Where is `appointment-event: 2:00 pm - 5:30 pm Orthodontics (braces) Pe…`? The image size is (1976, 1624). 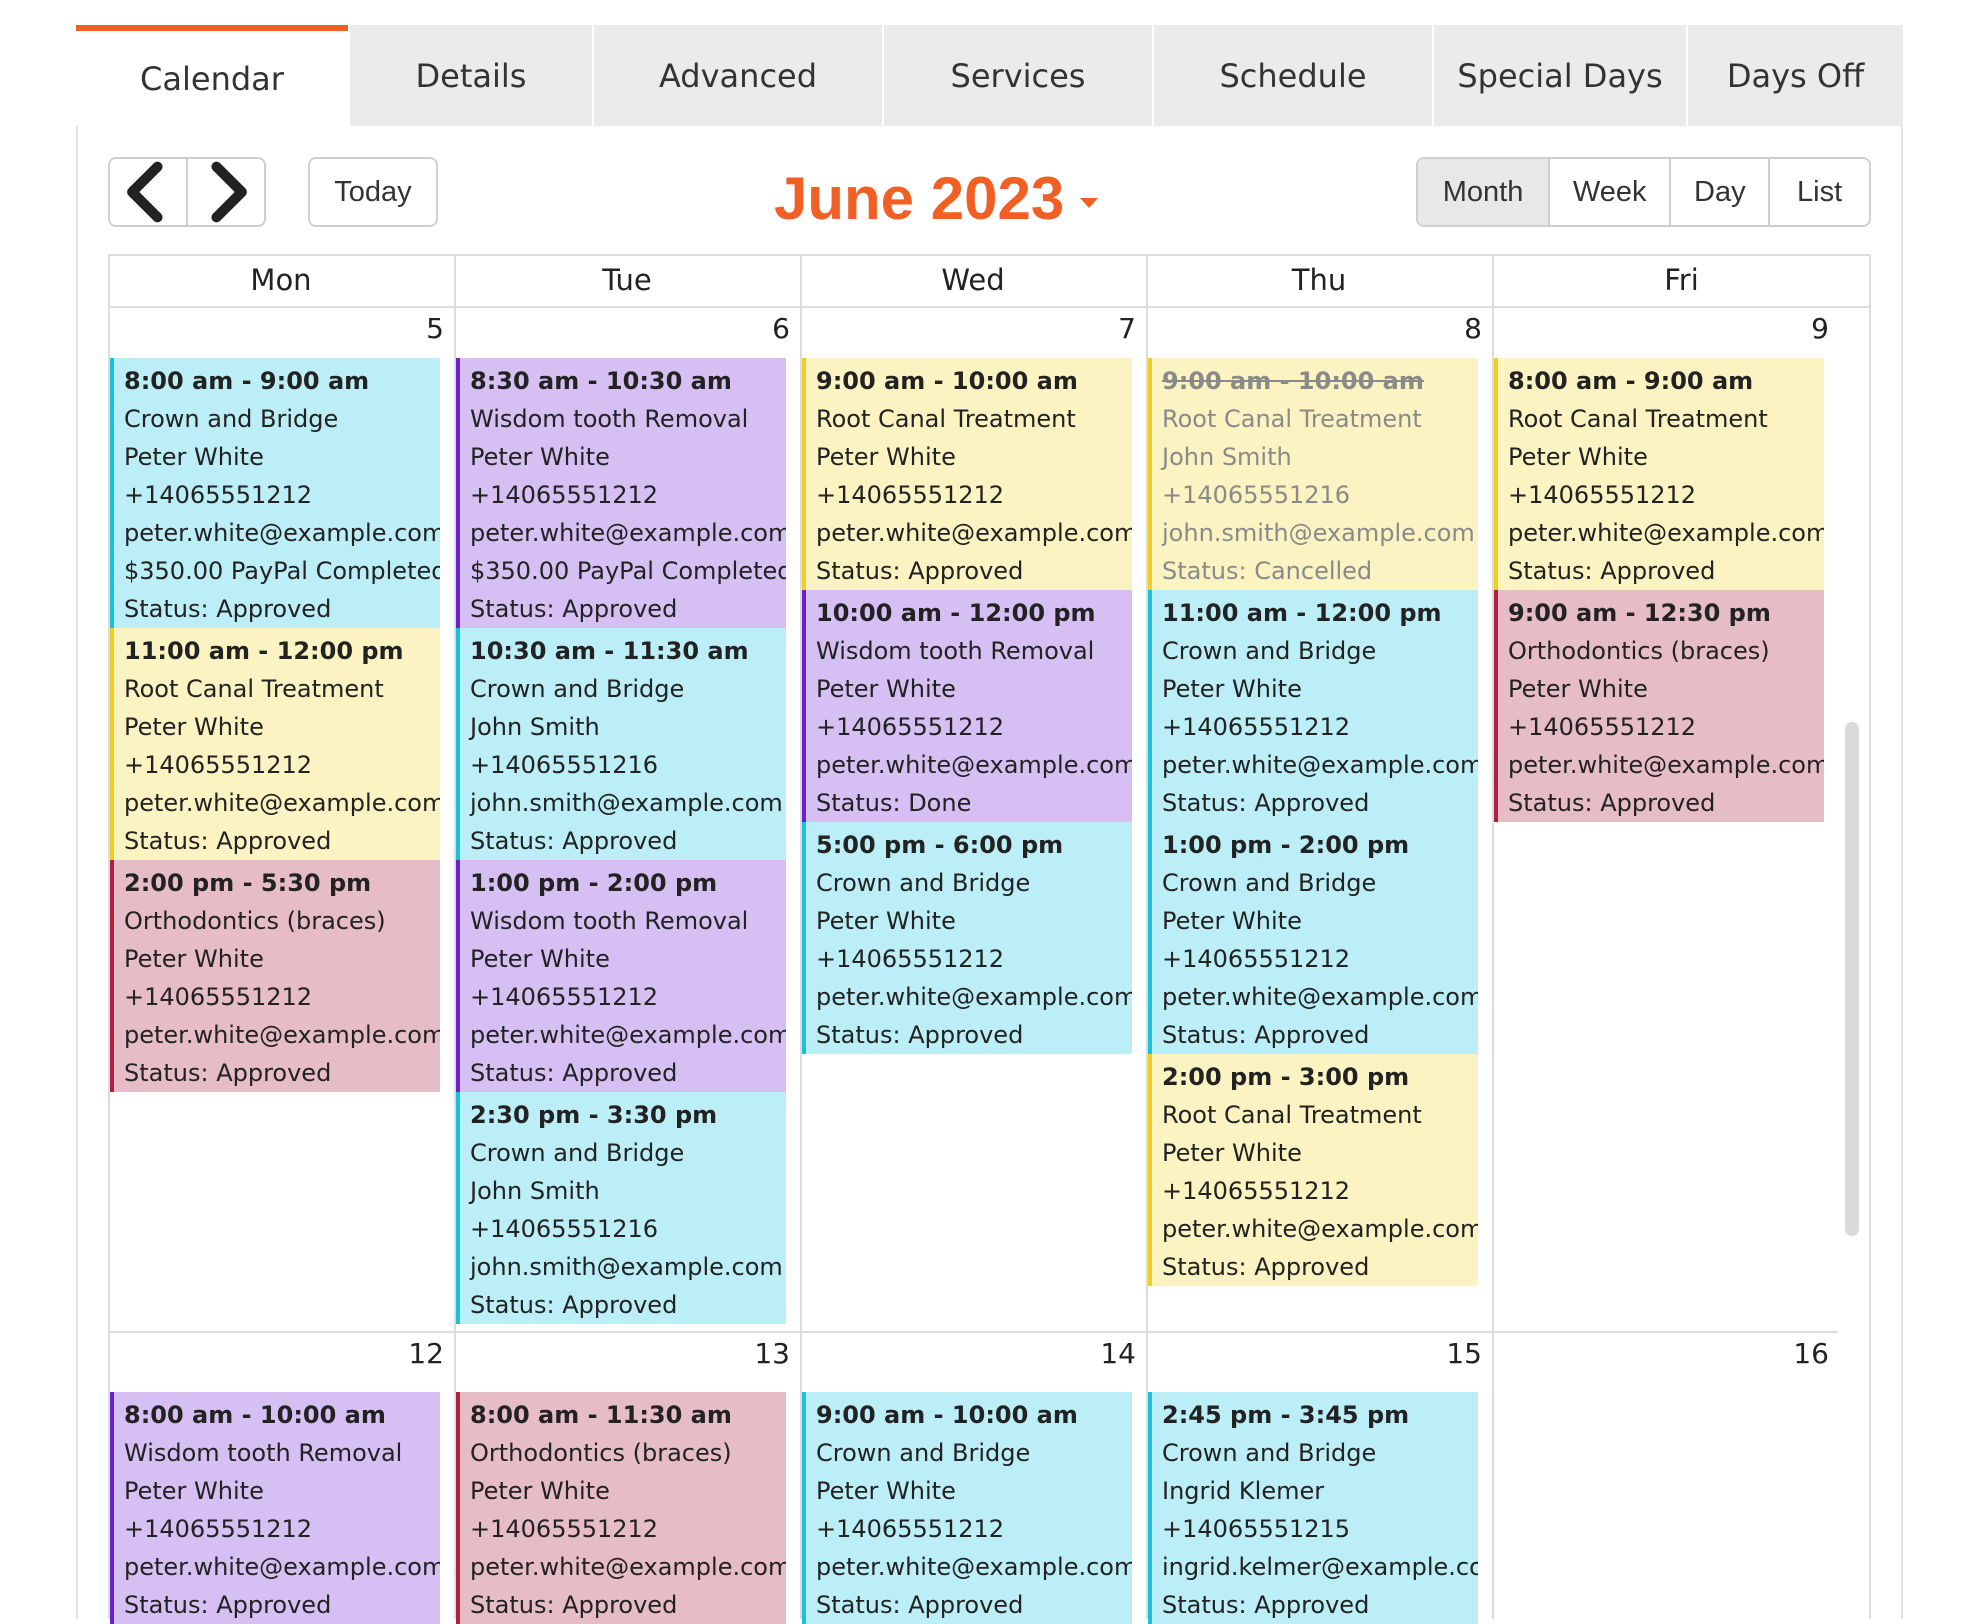
appointment-event: 2:00 pm - 5:30 pm Orthodontics (braces) Pe… is located at coordinates (275, 976).